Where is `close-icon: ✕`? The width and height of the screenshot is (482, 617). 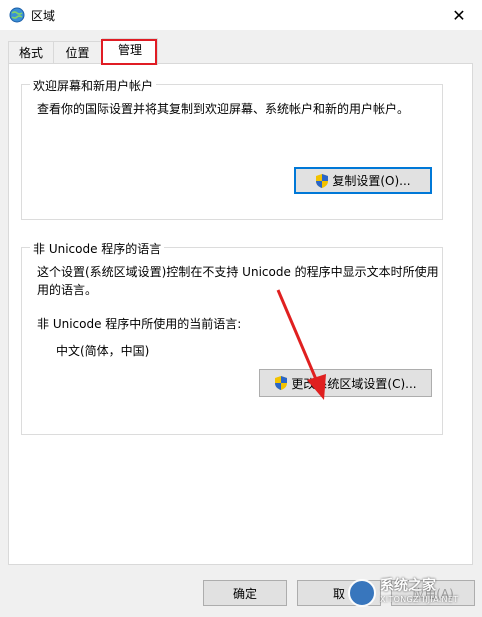 close-icon: ✕ is located at coordinates (459, 15).